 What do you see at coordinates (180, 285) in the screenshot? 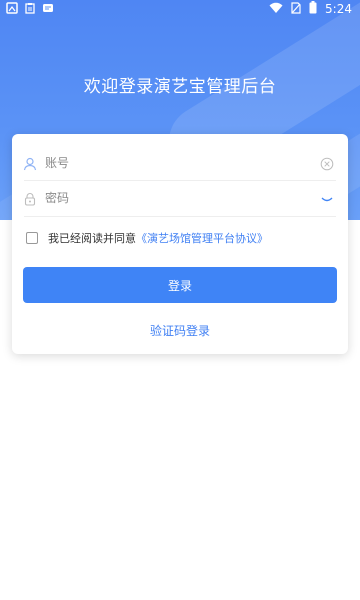
I see `login-button: 登录` at bounding box center [180, 285].